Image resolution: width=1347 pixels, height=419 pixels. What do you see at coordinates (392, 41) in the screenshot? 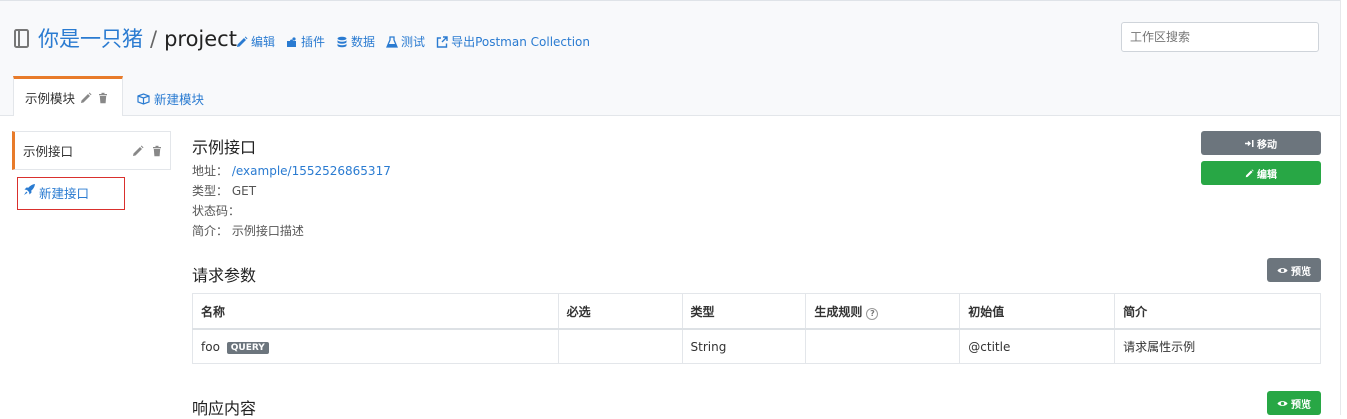
I see `flask-icon` at bounding box center [392, 41].